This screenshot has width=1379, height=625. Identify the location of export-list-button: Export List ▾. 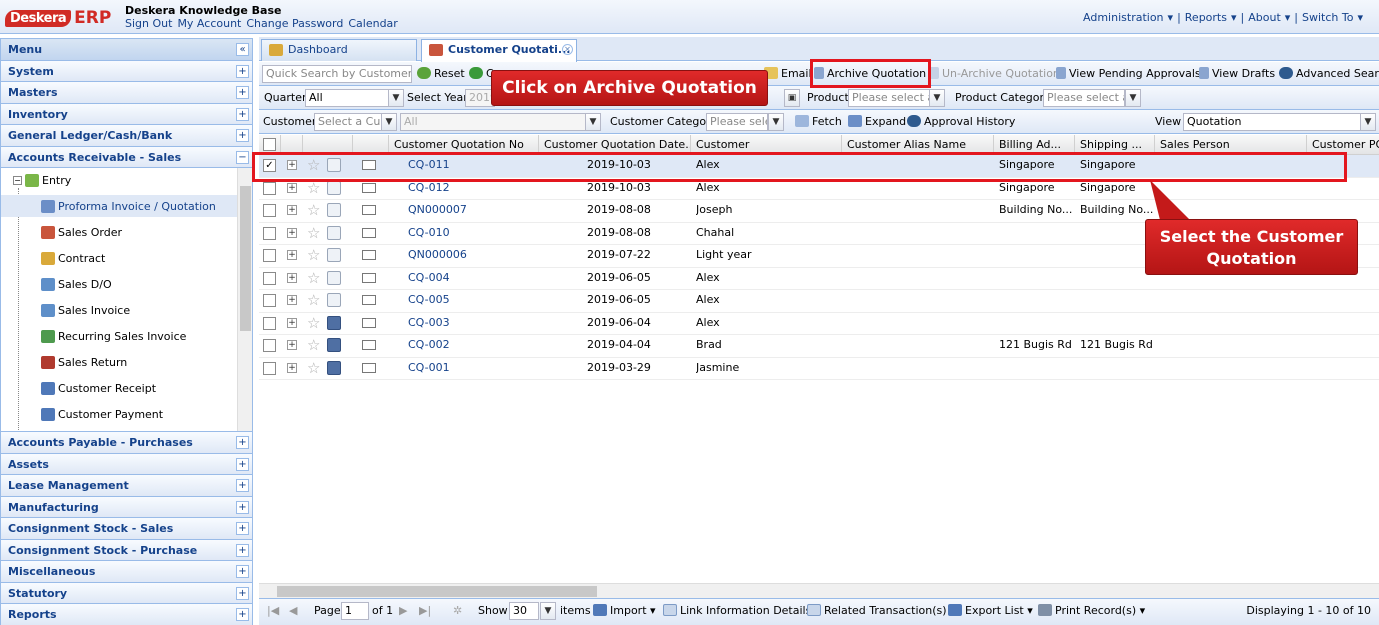
(990, 611).